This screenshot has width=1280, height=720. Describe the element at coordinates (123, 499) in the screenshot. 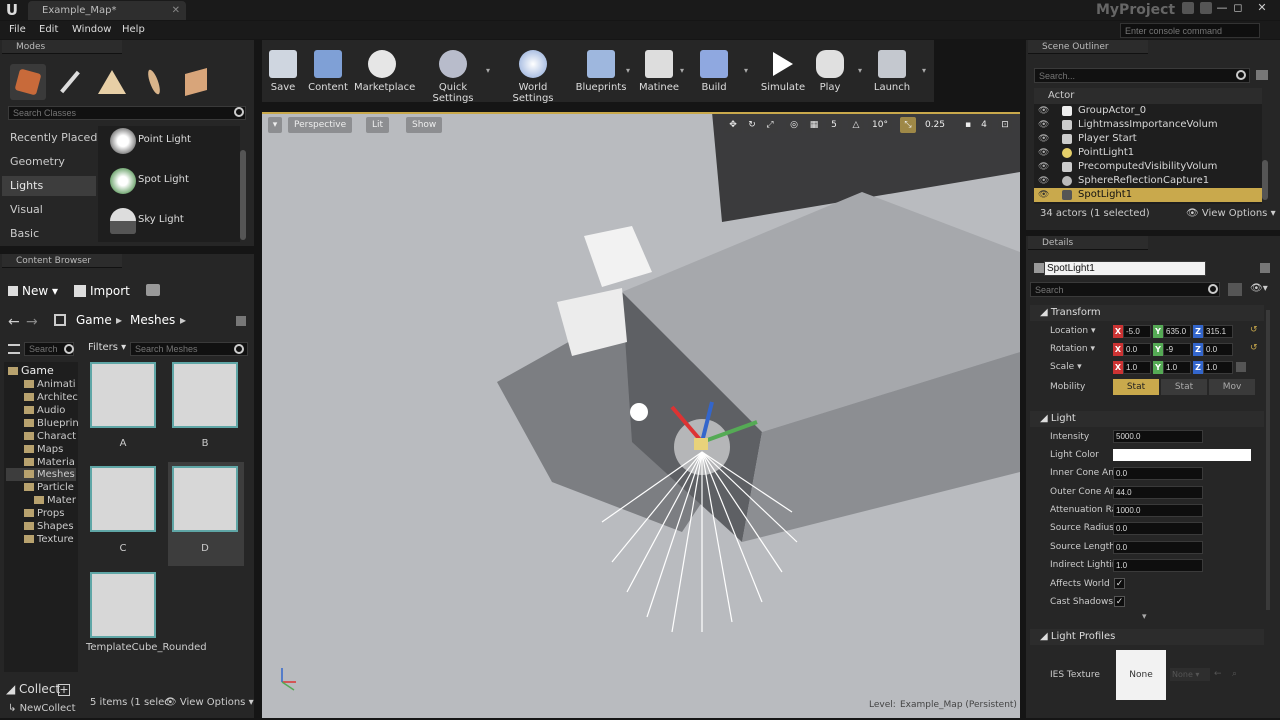

I see `asset-thumbnail-c` at that location.